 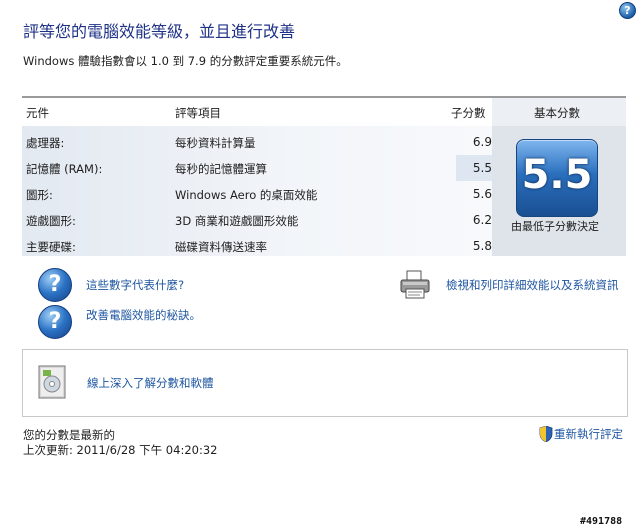 I want to click on page-subtitle: Windows 體驗指數會以 1.0 到 7.9 的分數評定重要系統元件。, so click(x=185, y=61).